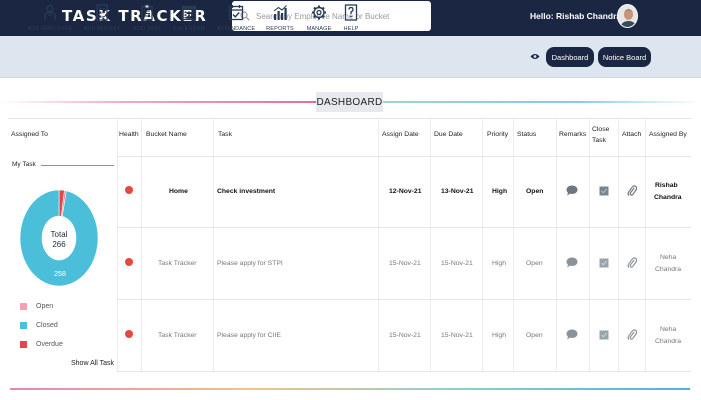 The image size is (701, 400). Describe the element at coordinates (77, 165) in the screenshot. I see `my-task-underline` at that location.